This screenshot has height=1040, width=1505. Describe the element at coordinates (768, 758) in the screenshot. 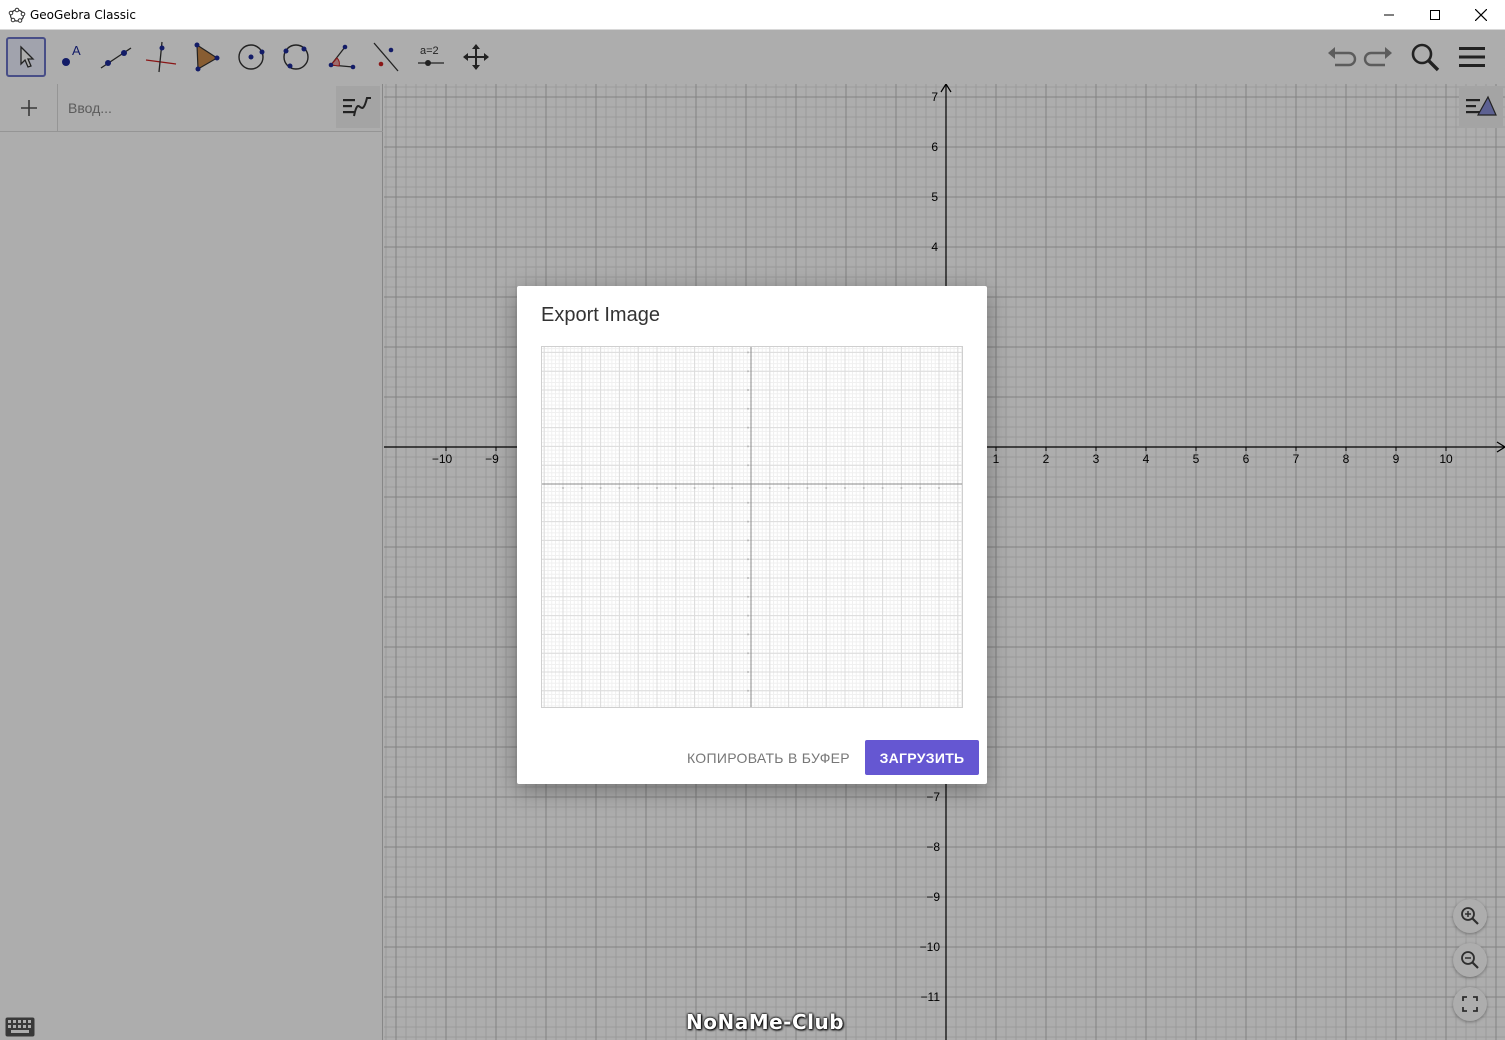

I see `copy-to-clipboard-button: КОПИРОВАТЬ В БУФЕР` at that location.